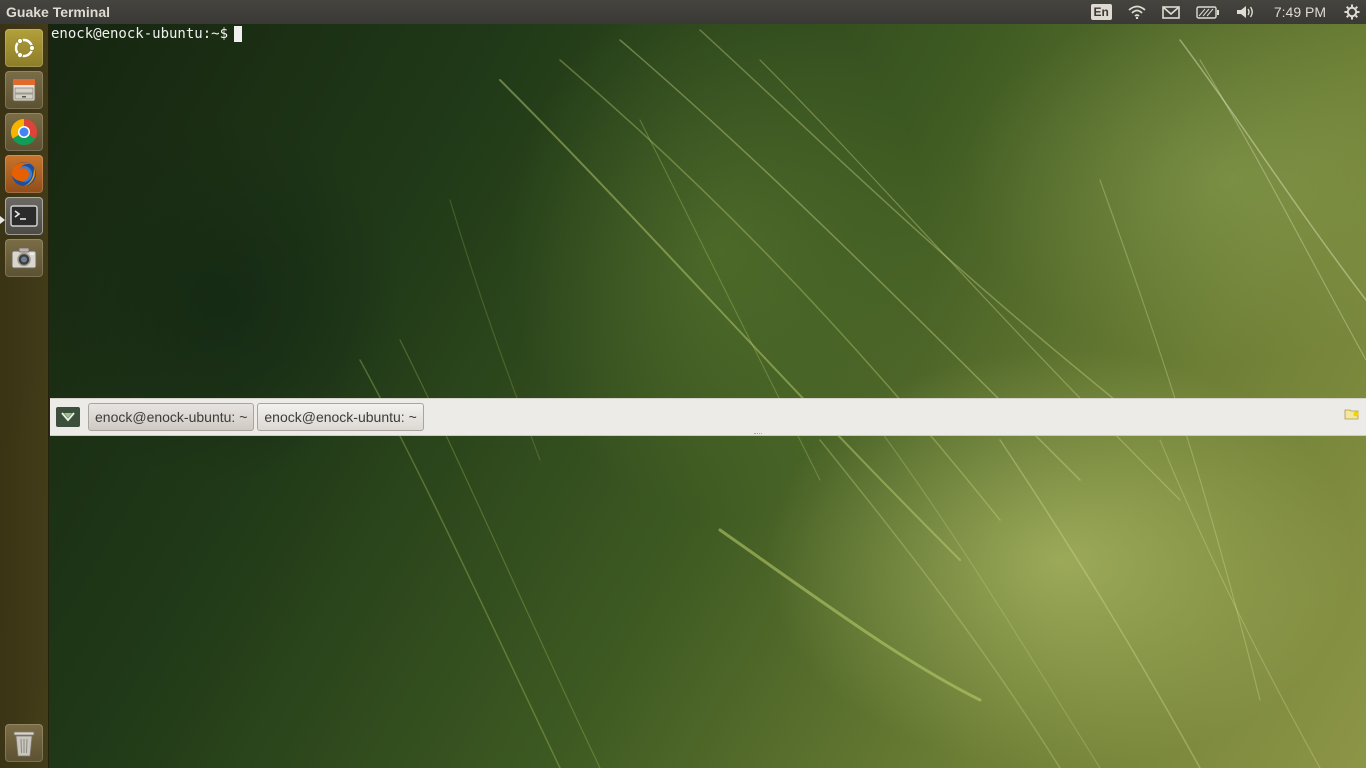 This screenshot has width=1366, height=768. I want to click on add-tab-button, so click(68, 417).